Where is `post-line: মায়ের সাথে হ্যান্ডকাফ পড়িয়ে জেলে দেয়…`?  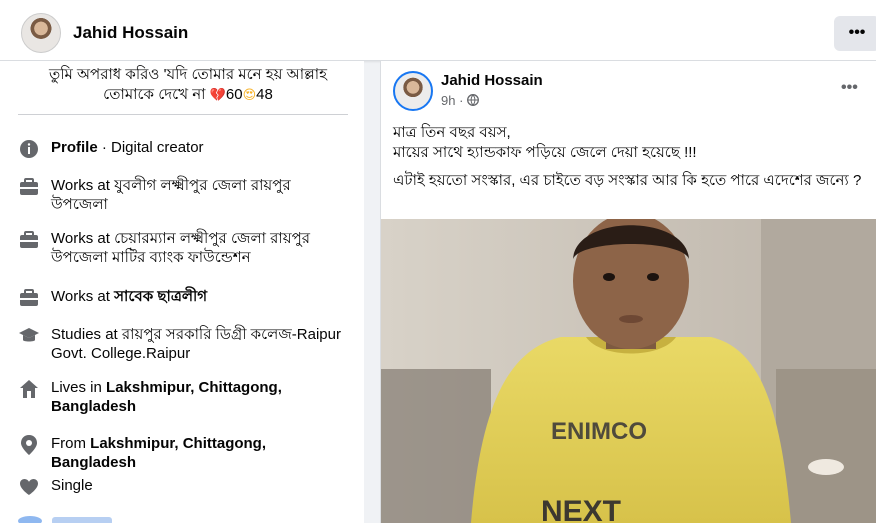
post-line: মায়ের সাথে হ্যান্ডকাফ পড়িয়ে জেলে দেয়… is located at coordinates (545, 152).